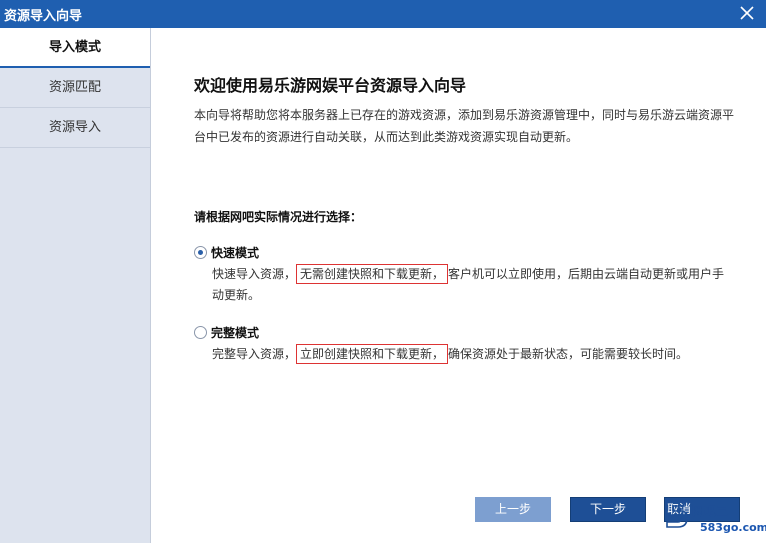 The width and height of the screenshot is (766, 543). Describe the element at coordinates (278, 217) in the screenshot. I see `selection-prompt: 请根据网吧实际情况进行选择：` at that location.